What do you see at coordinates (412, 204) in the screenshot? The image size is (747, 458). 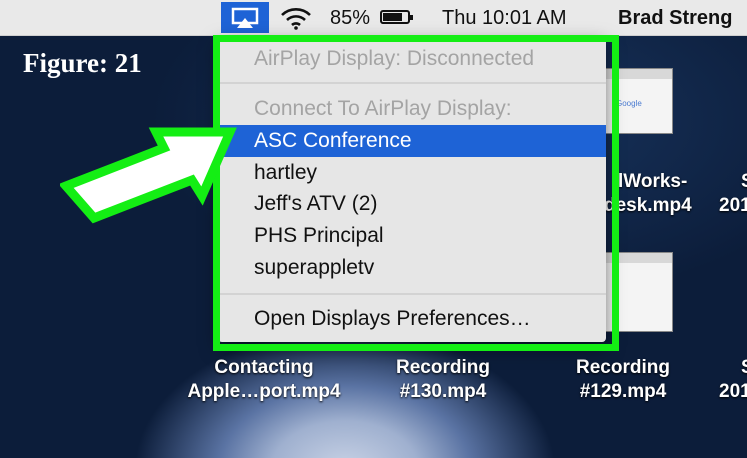 I see `menu-item-jeffs-atv: Jeff's ATV (2)` at bounding box center [412, 204].